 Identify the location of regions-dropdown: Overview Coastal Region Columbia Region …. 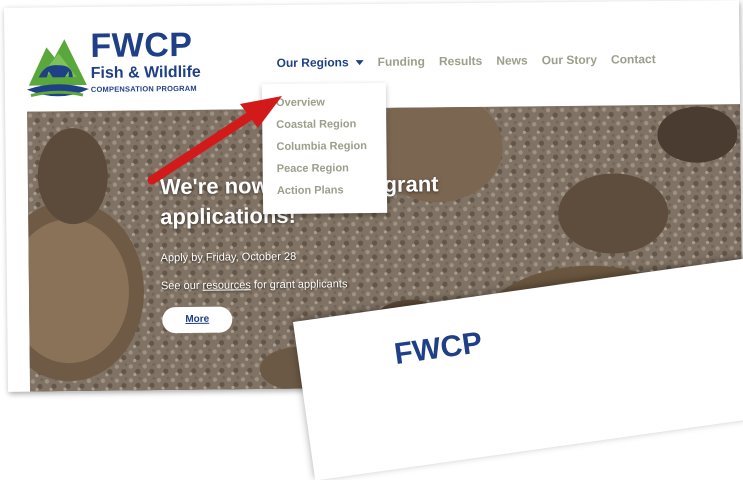
(324, 148).